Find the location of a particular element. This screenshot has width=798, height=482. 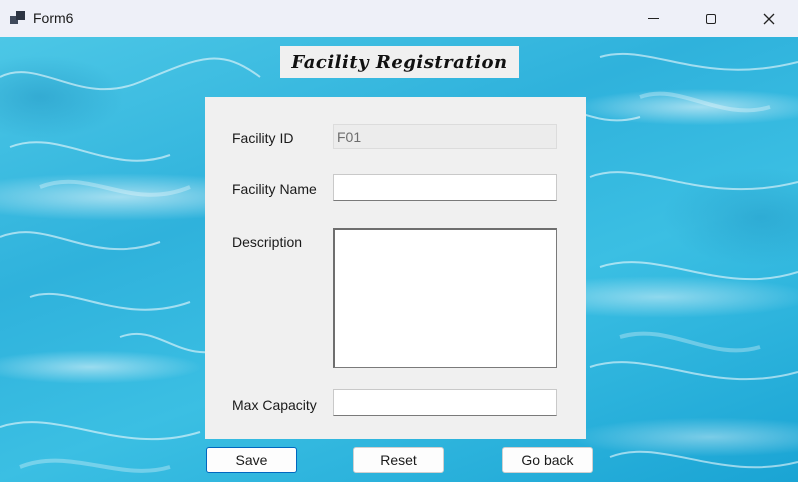

minimize-button is located at coordinates (653, 18).